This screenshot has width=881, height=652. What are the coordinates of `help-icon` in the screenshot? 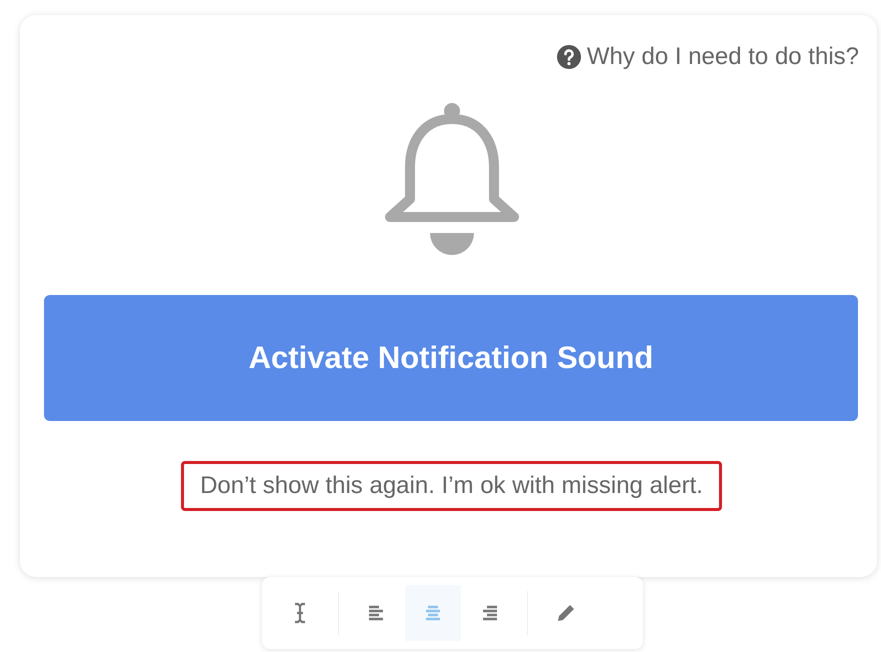 It's located at (568, 57).